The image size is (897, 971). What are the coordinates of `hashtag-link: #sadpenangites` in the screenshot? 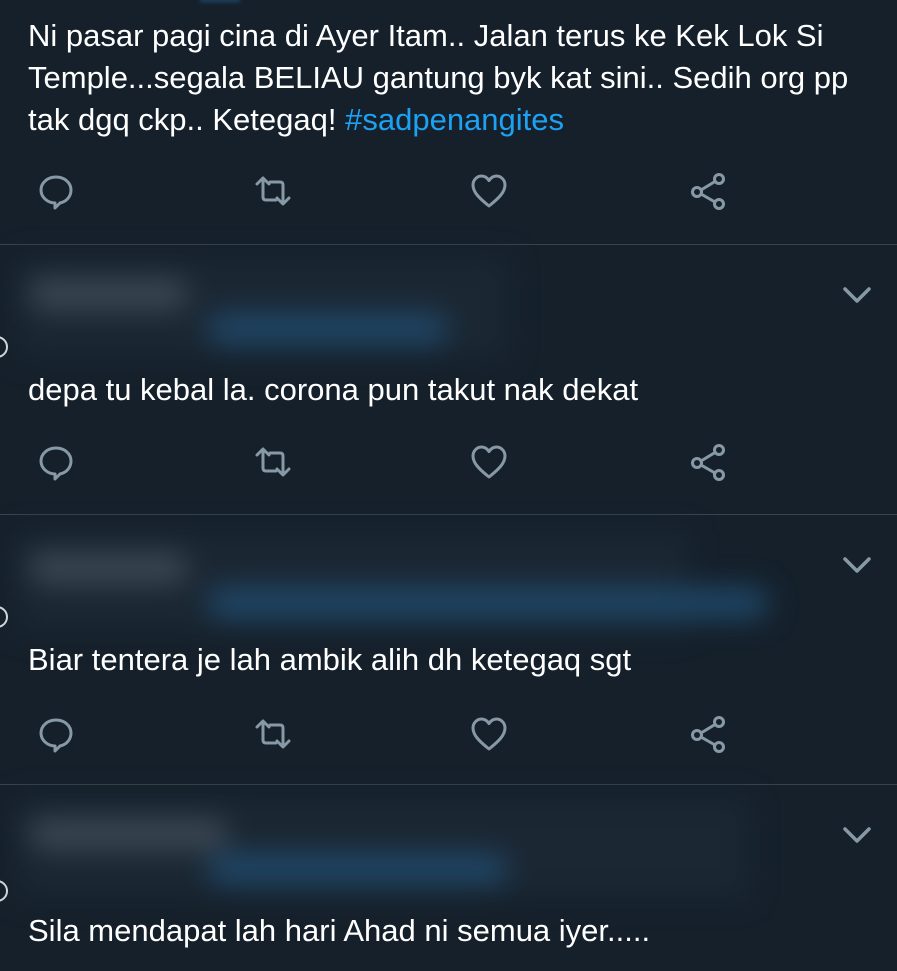 It's located at (454, 119).